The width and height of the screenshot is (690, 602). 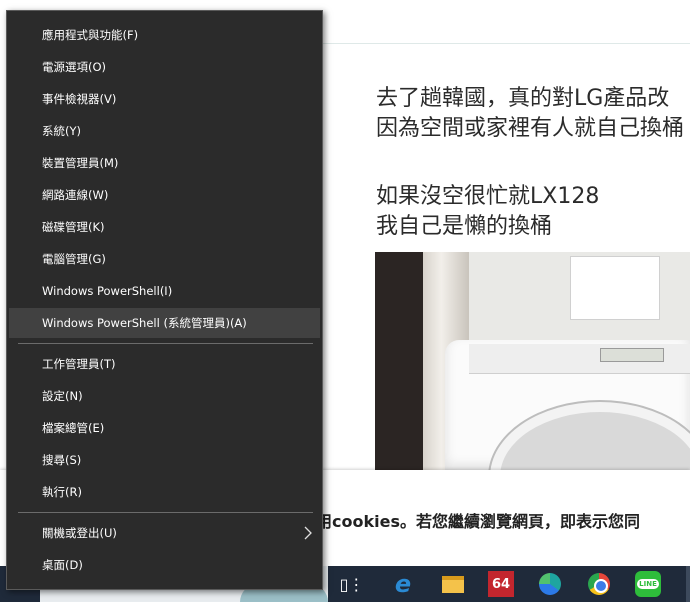 I want to click on menu-item-powershell: Windows PowerShell(I), so click(x=164, y=291).